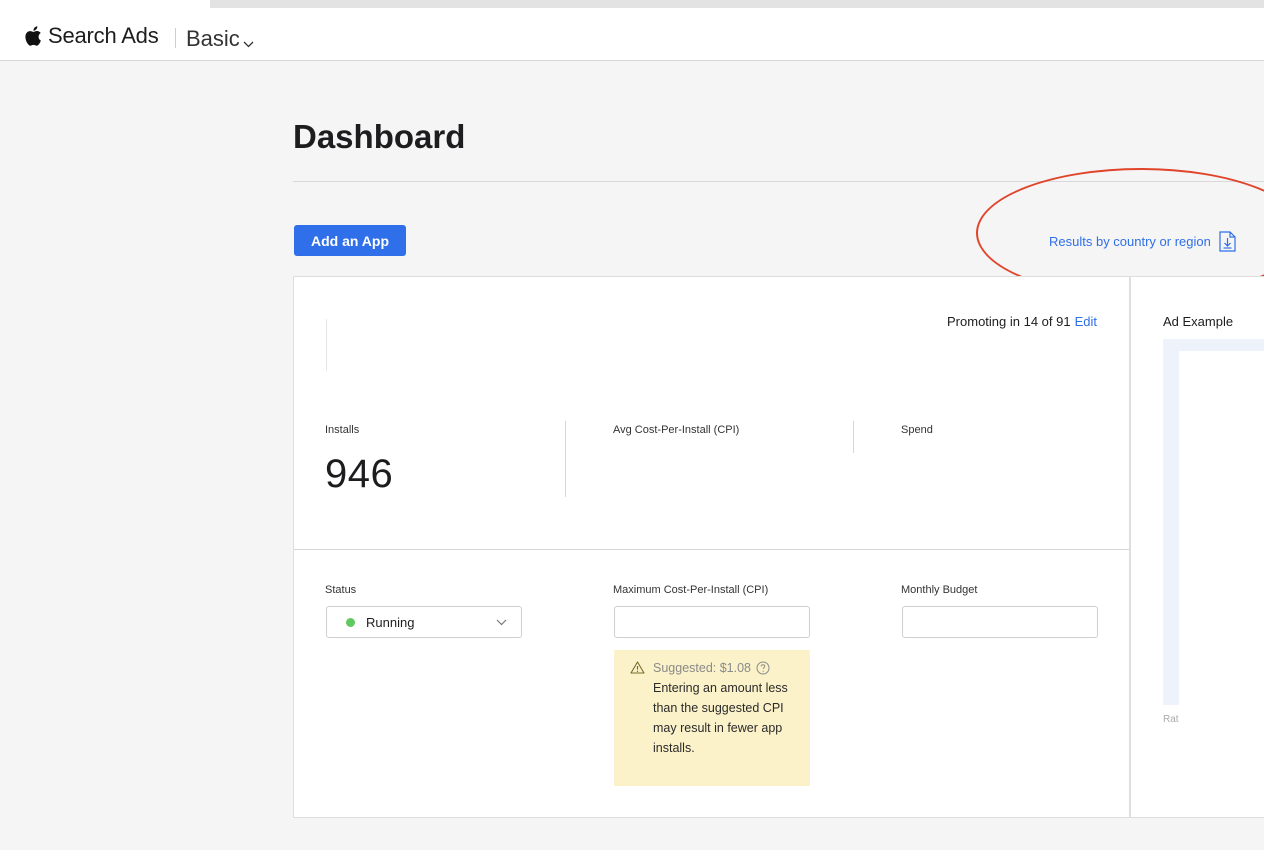  Describe the element at coordinates (1009, 321) in the screenshot. I see `promoting-text: Promoting in 14 of 91` at that location.